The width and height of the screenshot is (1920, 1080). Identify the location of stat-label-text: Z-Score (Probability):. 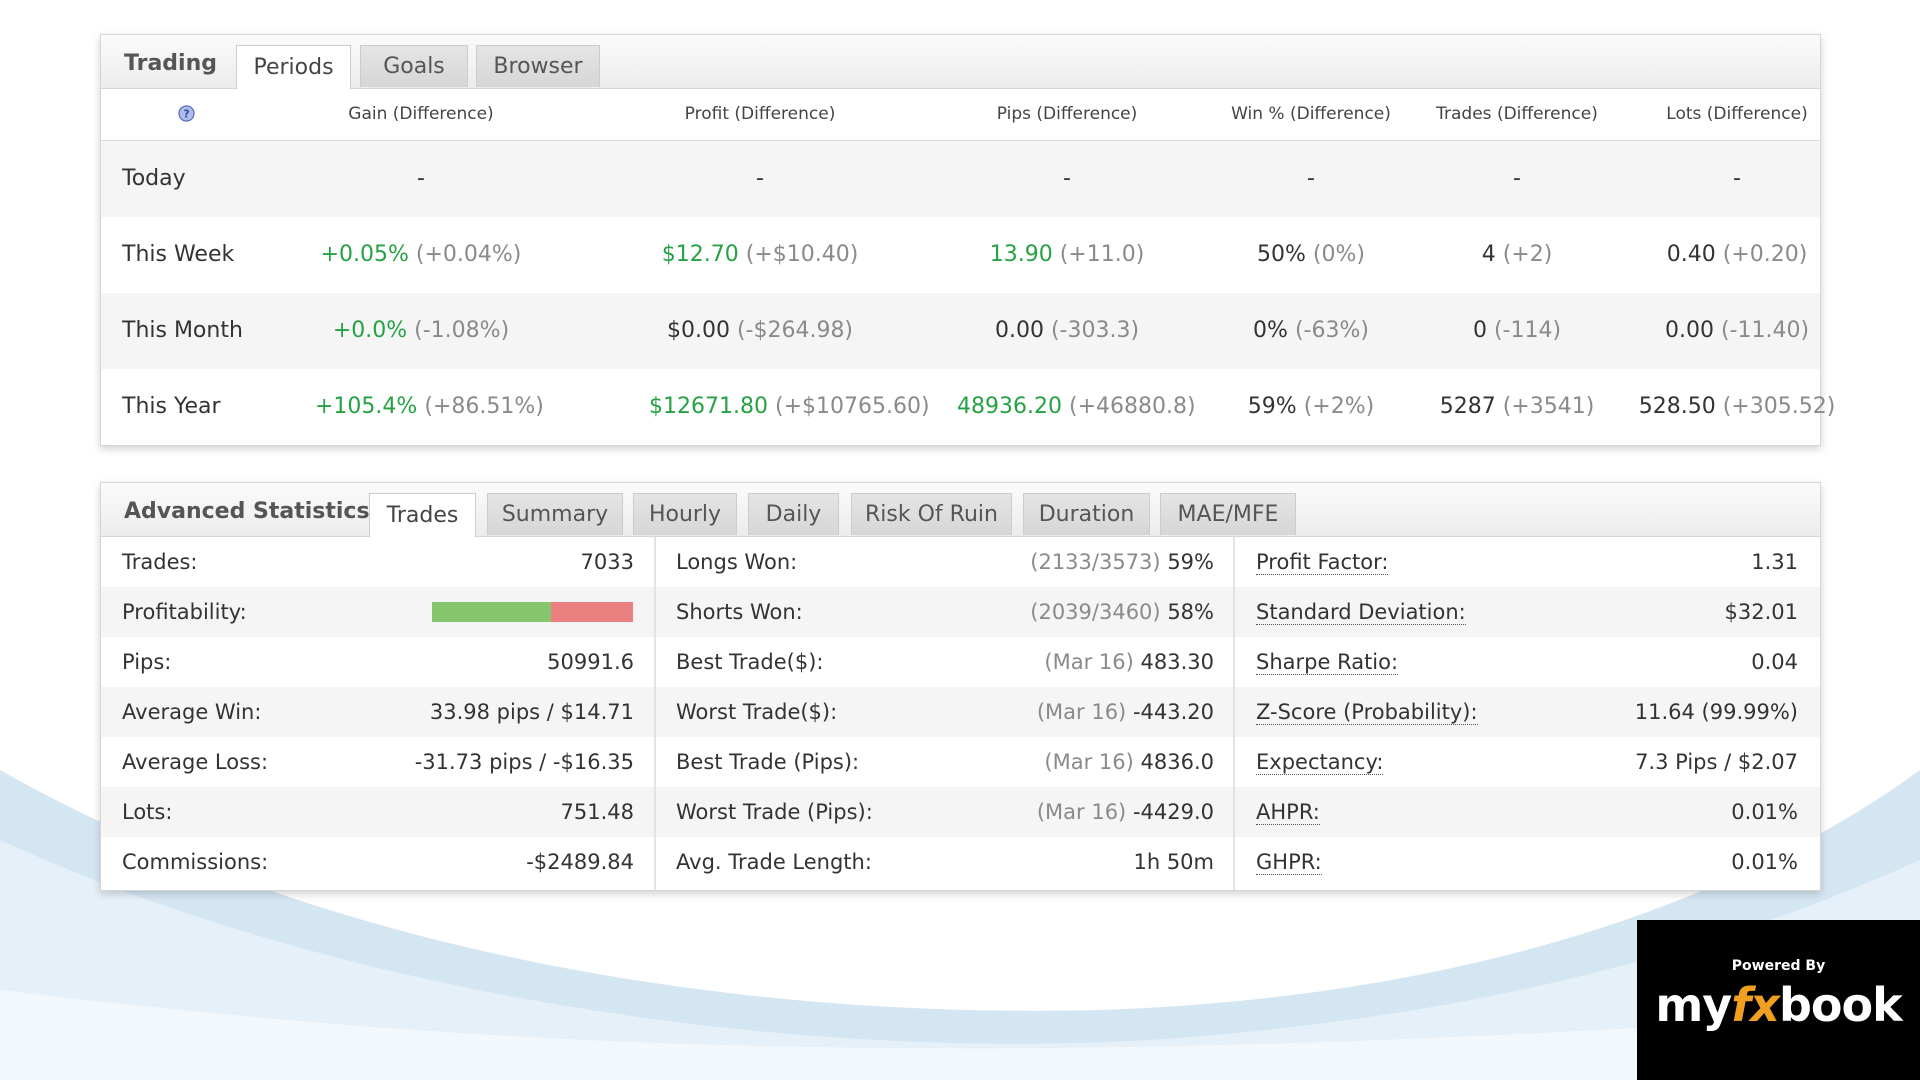
(1367, 712).